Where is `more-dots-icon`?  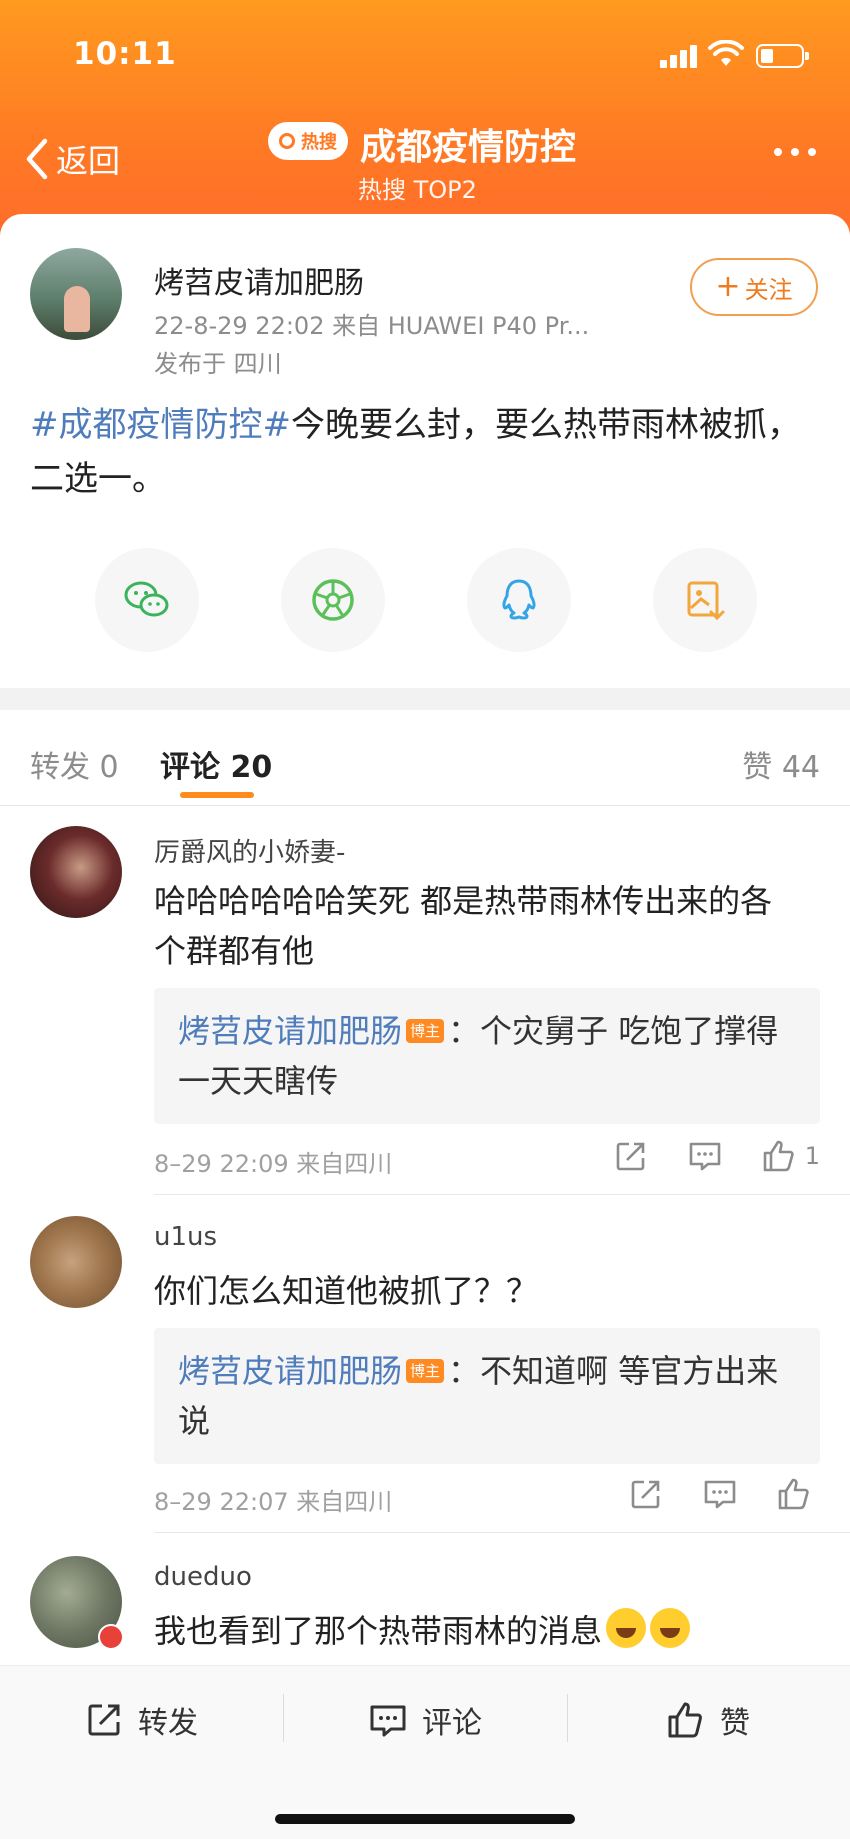 more-dots-icon is located at coordinates (778, 152).